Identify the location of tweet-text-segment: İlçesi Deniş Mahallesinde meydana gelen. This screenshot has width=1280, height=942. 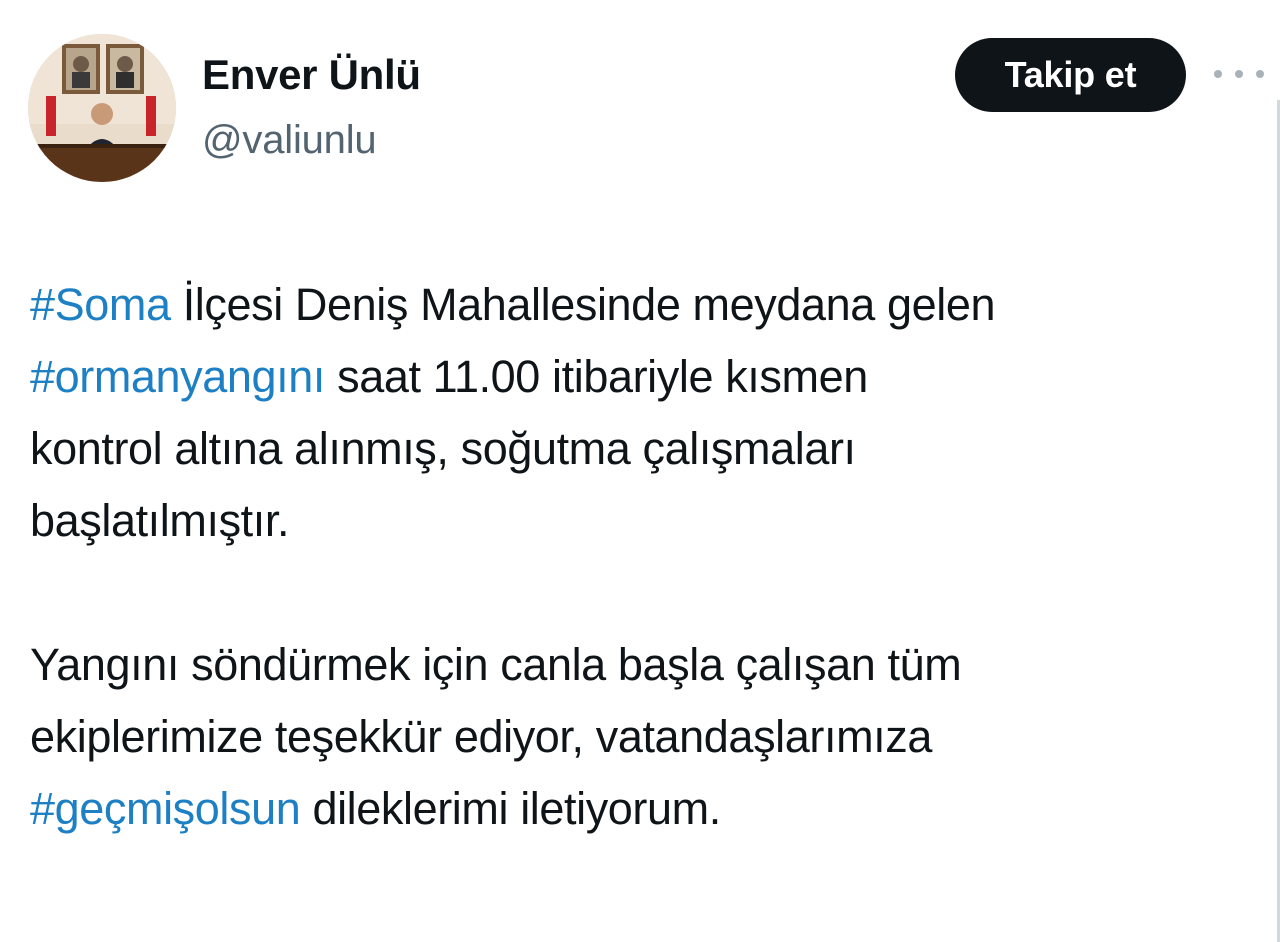
(583, 304).